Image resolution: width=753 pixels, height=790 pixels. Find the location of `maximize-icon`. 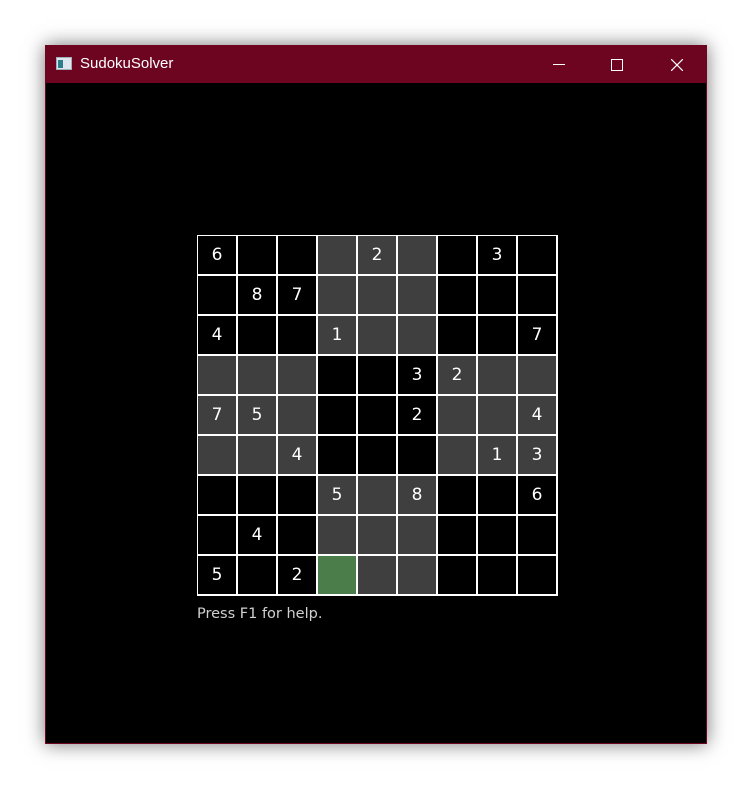

maximize-icon is located at coordinates (617, 65).